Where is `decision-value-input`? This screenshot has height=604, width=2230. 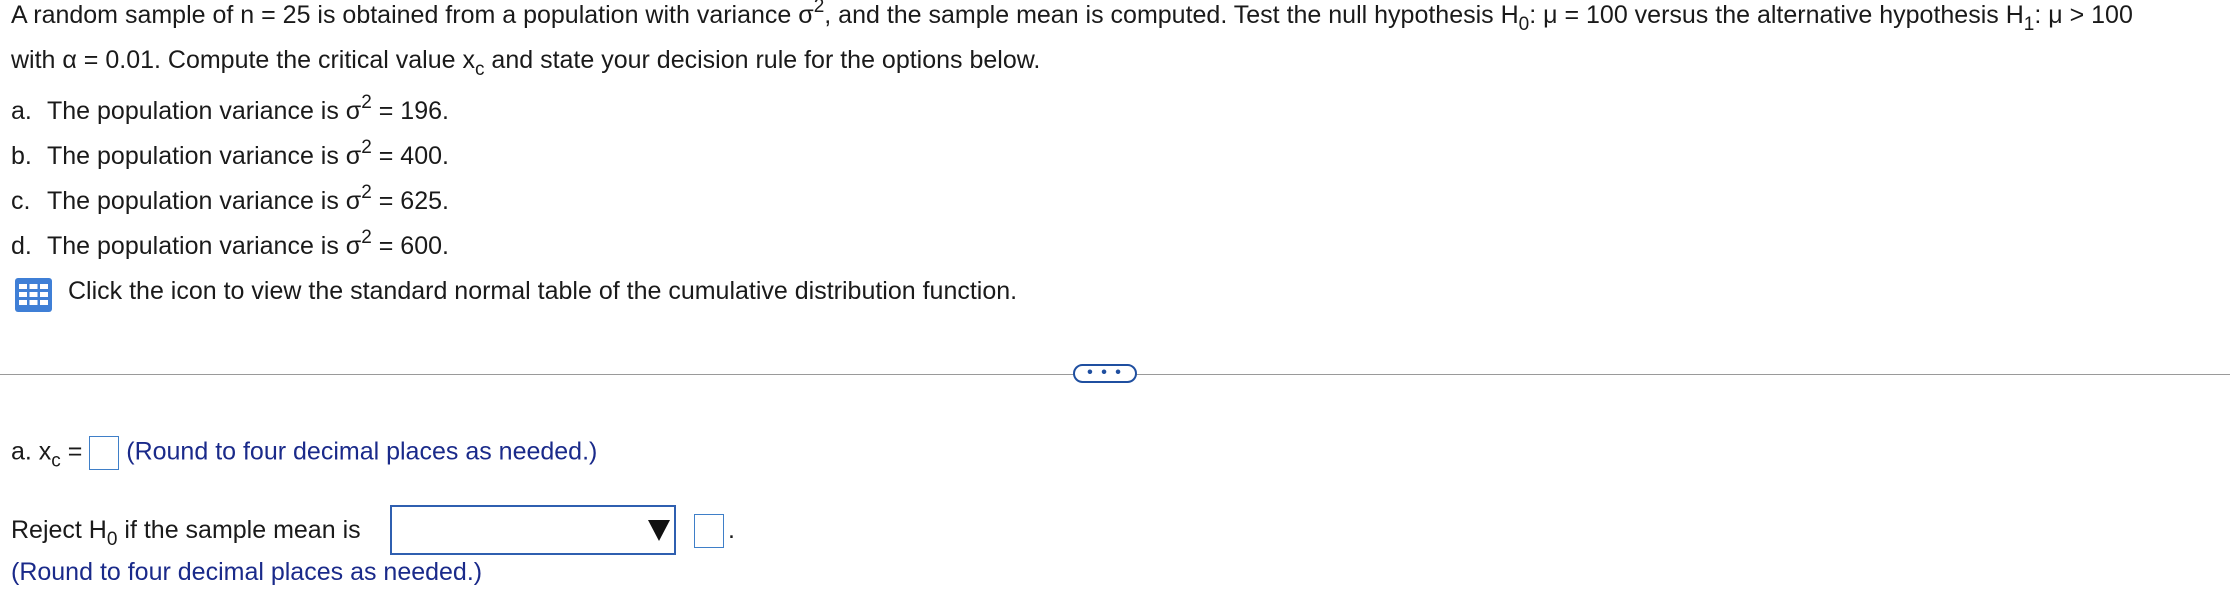 decision-value-input is located at coordinates (709, 531).